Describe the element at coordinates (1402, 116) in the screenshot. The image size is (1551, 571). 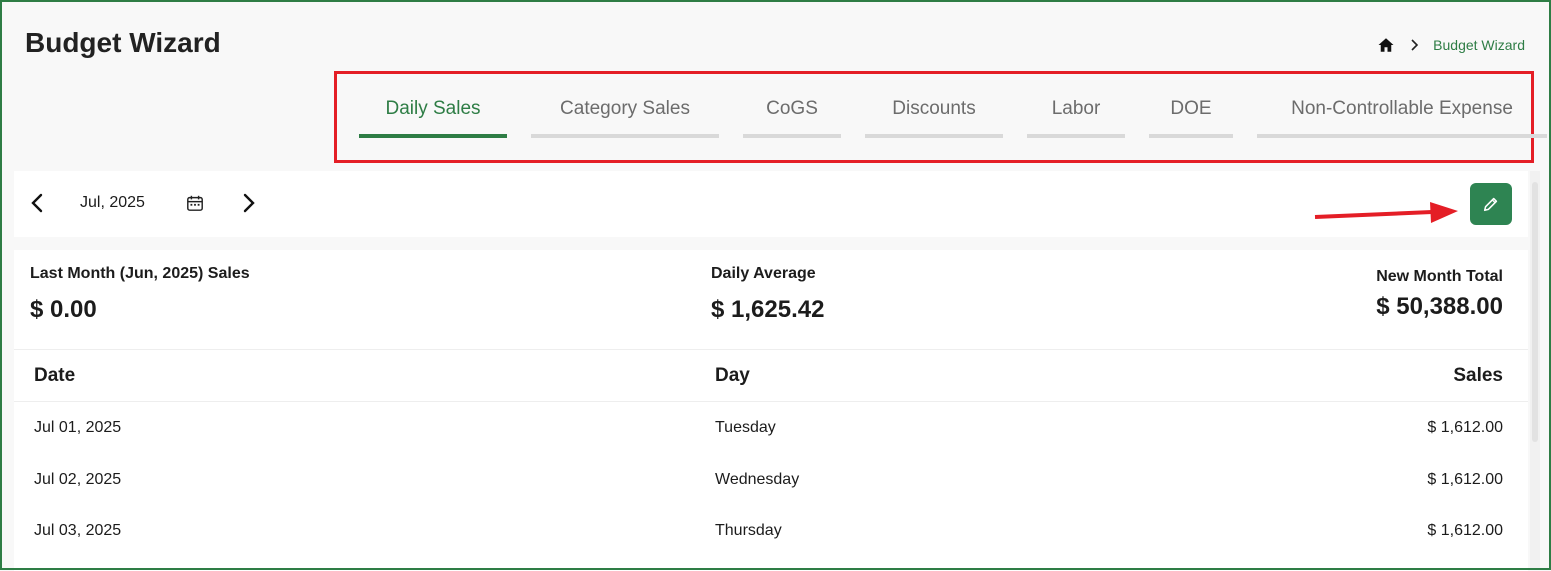
I see `tab-non-controllable-expense: Non-Controllable Expense` at that location.